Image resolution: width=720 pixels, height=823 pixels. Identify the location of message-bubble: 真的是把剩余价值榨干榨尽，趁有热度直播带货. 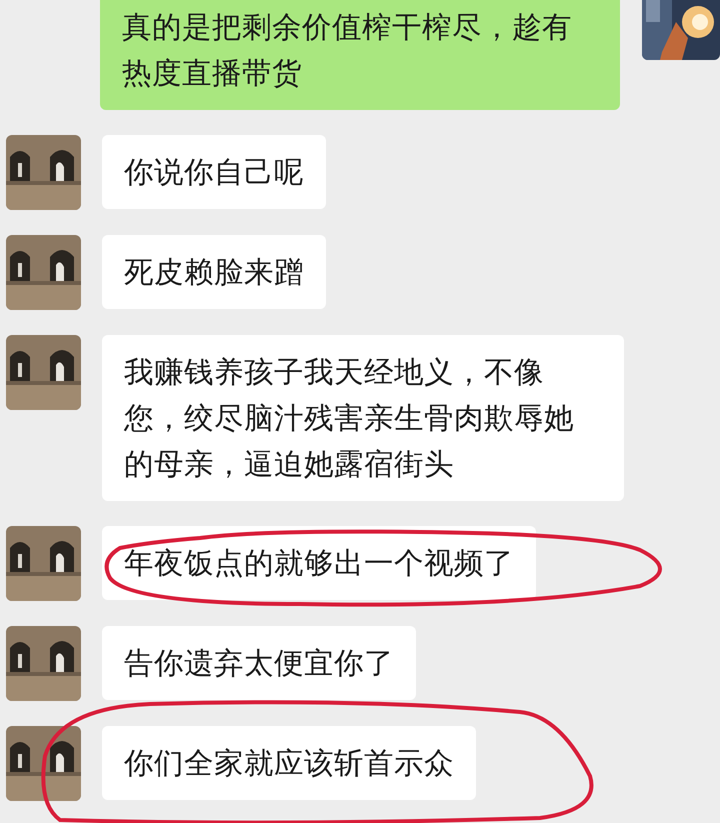
(360, 55).